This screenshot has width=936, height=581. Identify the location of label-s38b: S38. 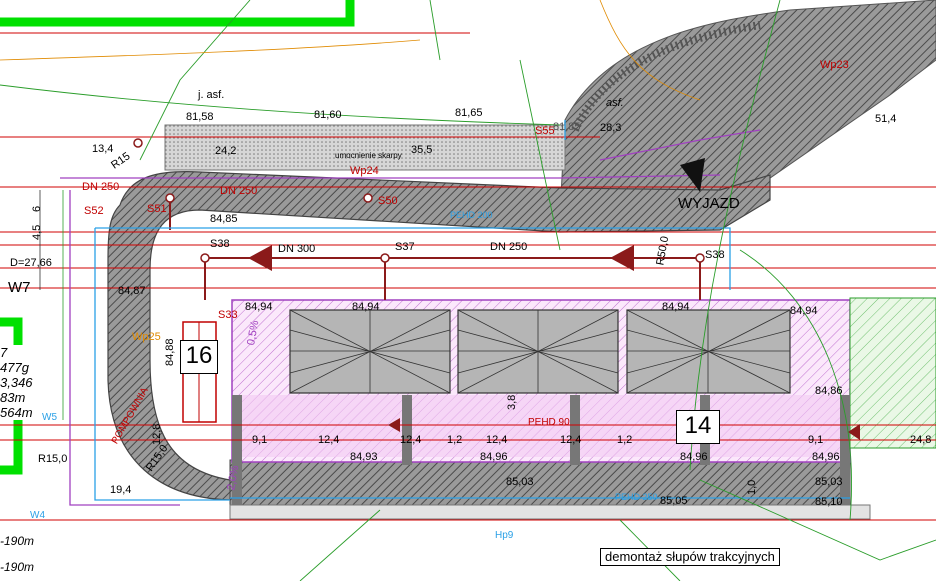
(715, 255).